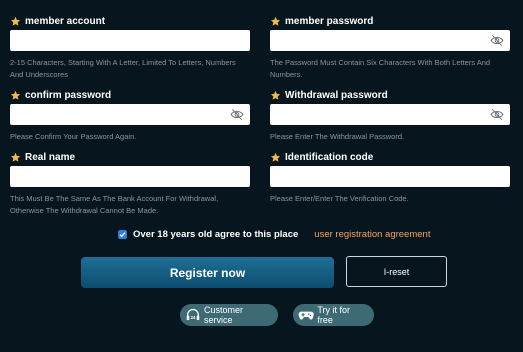 Image resolution: width=523 pixels, height=352 pixels. What do you see at coordinates (73, 136) in the screenshot?
I see `confirm-password-hint: Please Confirm Your Password Again.` at bounding box center [73, 136].